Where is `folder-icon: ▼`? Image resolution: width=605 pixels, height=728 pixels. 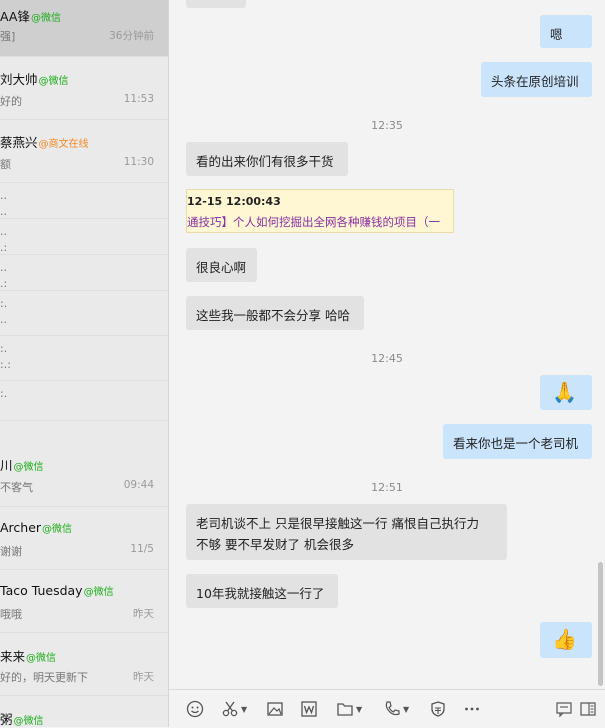
folder-icon: ▼ is located at coordinates (349, 709).